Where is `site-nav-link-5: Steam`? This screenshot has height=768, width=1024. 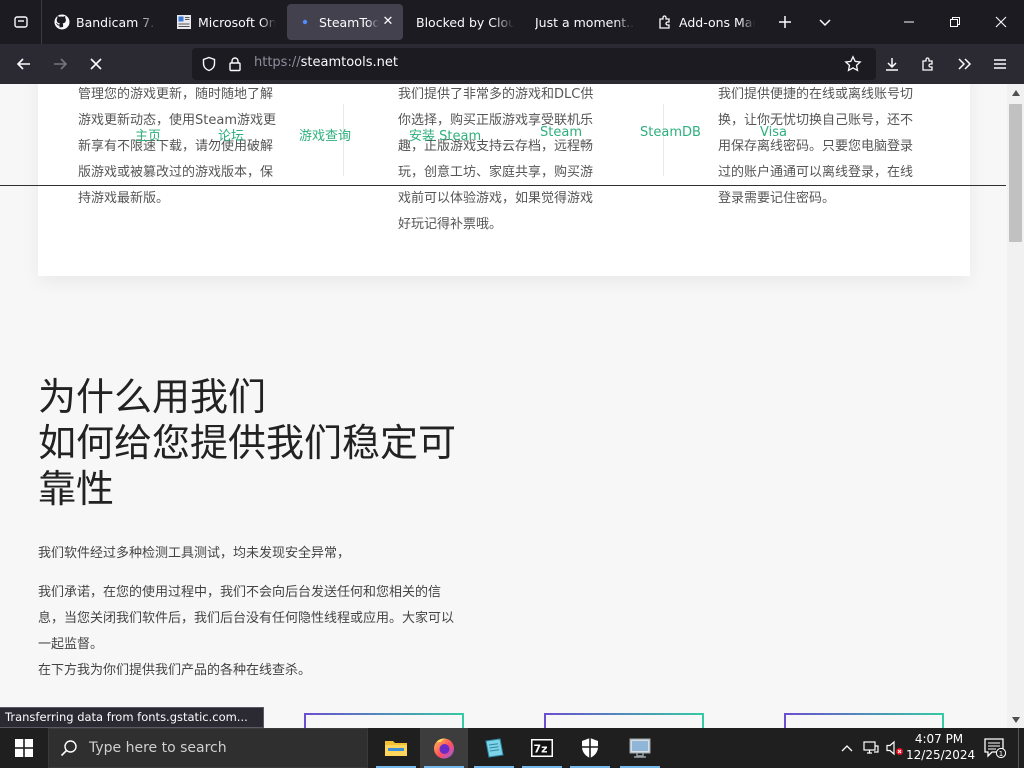 site-nav-link-5: Steam is located at coordinates (561, 132).